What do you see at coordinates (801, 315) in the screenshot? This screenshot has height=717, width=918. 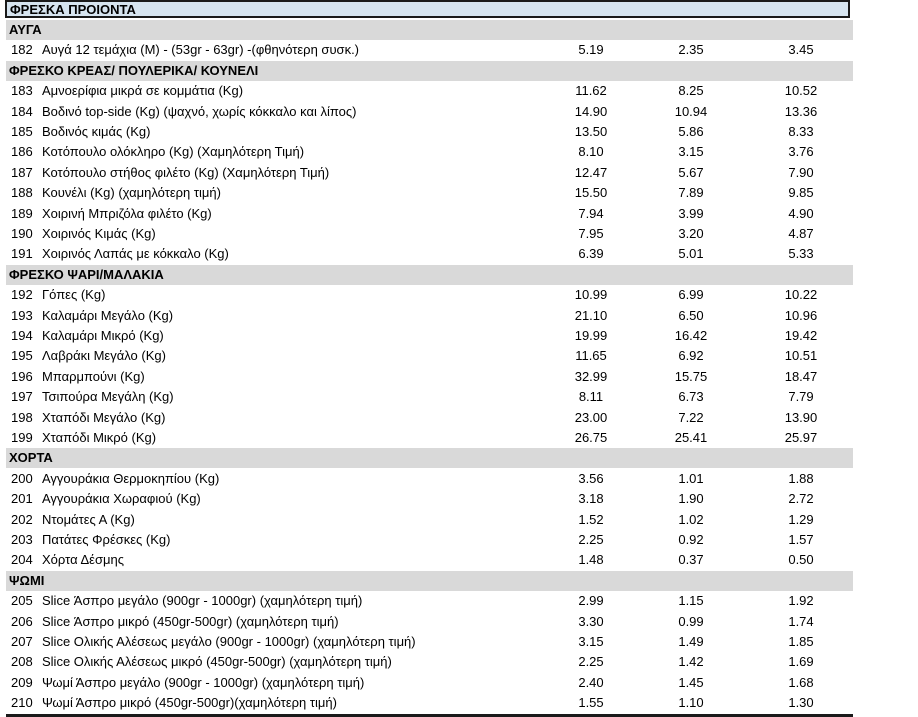 I see `price-avg: 10.96` at bounding box center [801, 315].